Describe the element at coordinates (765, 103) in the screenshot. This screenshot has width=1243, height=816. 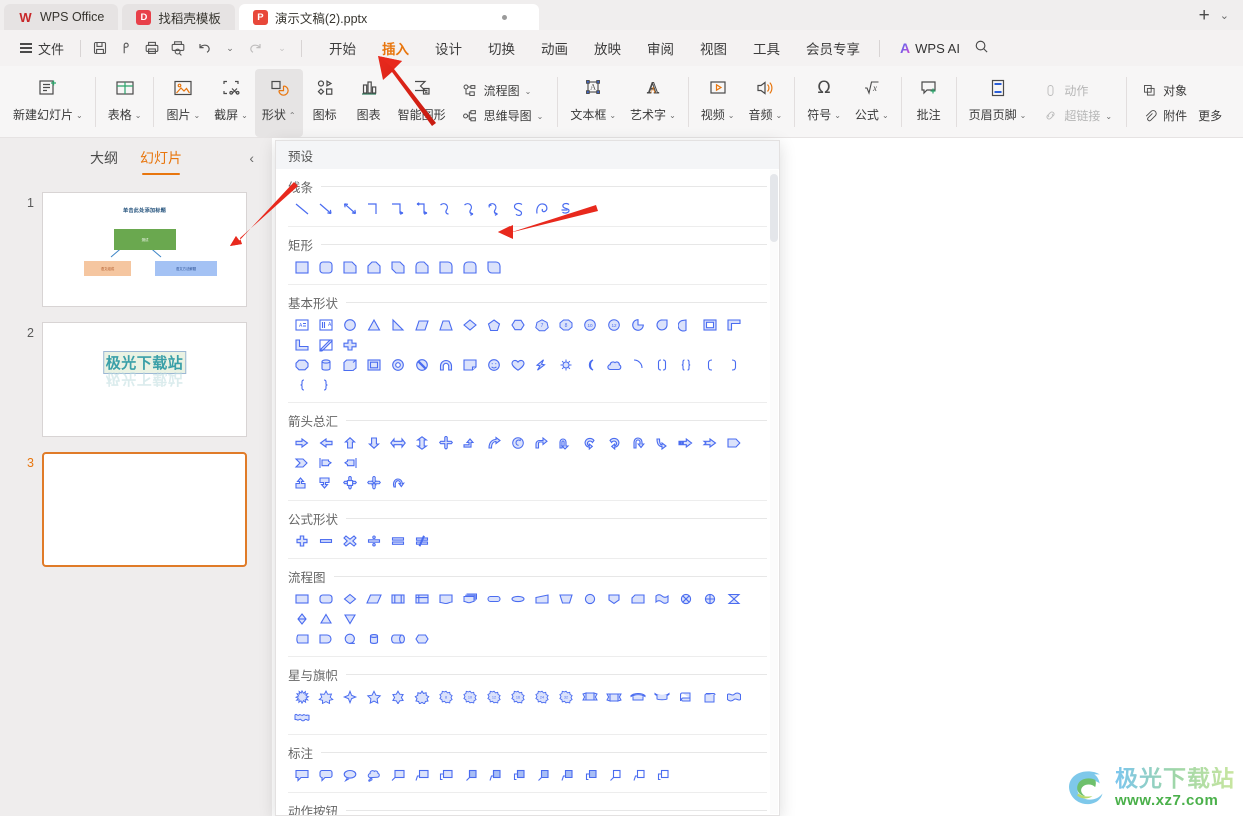
I see `audio-button: 音频 ⌄` at that location.